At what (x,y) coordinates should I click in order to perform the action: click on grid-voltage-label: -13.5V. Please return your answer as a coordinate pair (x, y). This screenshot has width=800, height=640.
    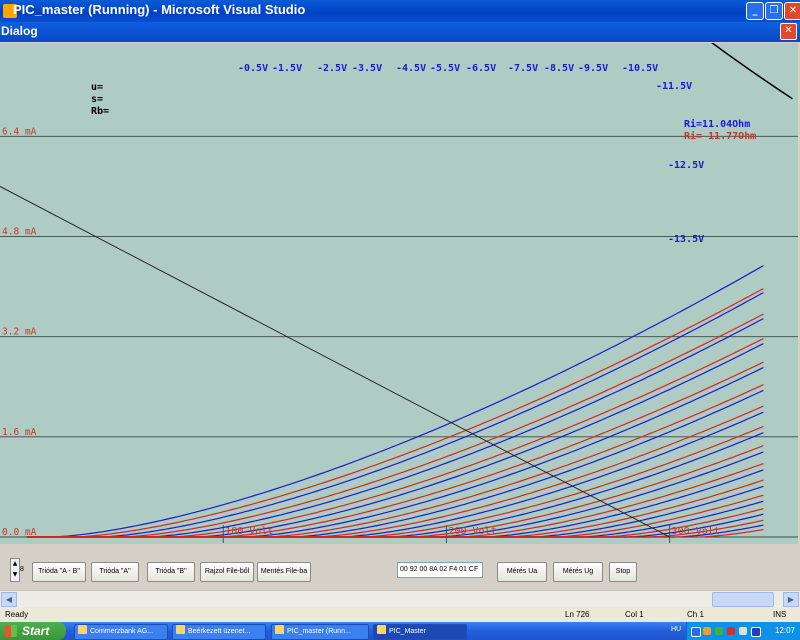
    Looking at the image, I should click on (686, 239).